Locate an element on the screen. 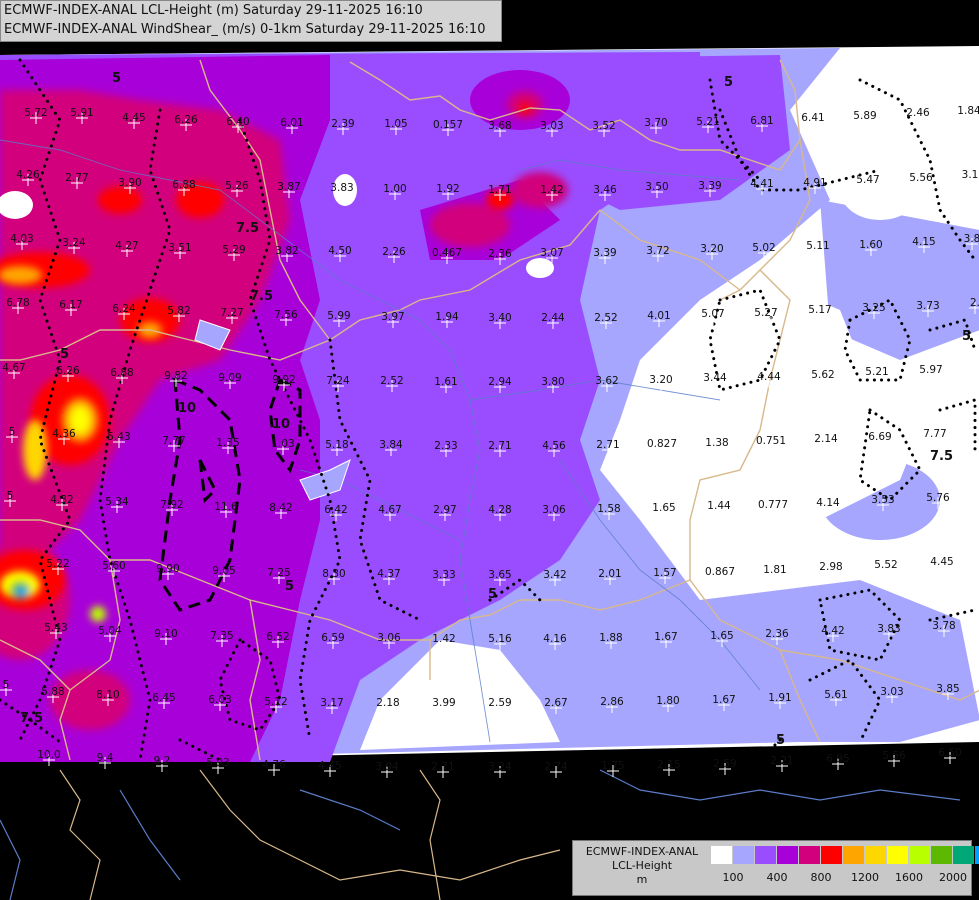 This screenshot has width=979, height=900. grid-value: 5.12 is located at coordinates (275, 702).